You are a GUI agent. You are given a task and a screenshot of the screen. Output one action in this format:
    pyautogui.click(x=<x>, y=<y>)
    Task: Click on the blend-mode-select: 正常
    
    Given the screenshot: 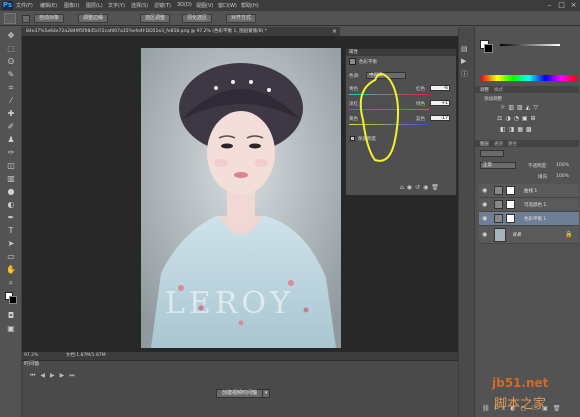 What is the action you would take?
    pyautogui.click(x=498, y=165)
    